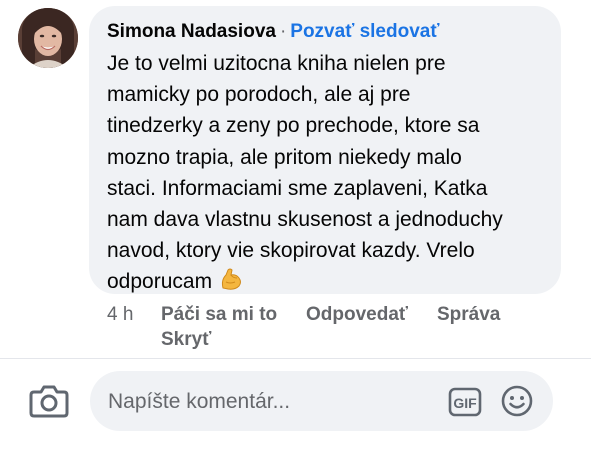  What do you see at coordinates (357, 315) in the screenshot?
I see `reply-button: Odpovedať` at bounding box center [357, 315].